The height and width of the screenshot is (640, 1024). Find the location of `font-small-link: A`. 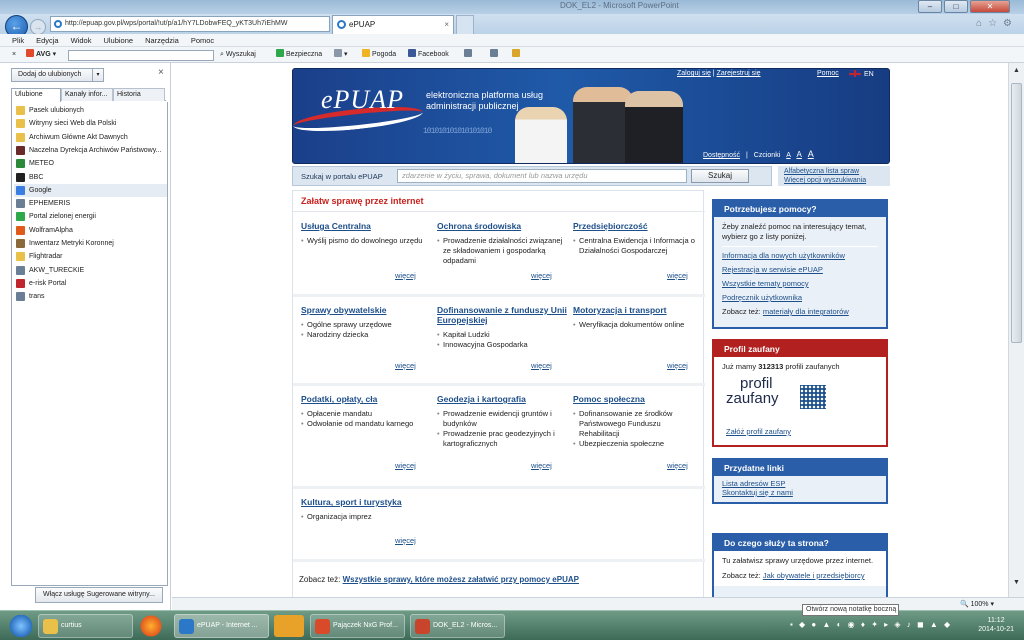

font-small-link: A is located at coordinates (788, 155).